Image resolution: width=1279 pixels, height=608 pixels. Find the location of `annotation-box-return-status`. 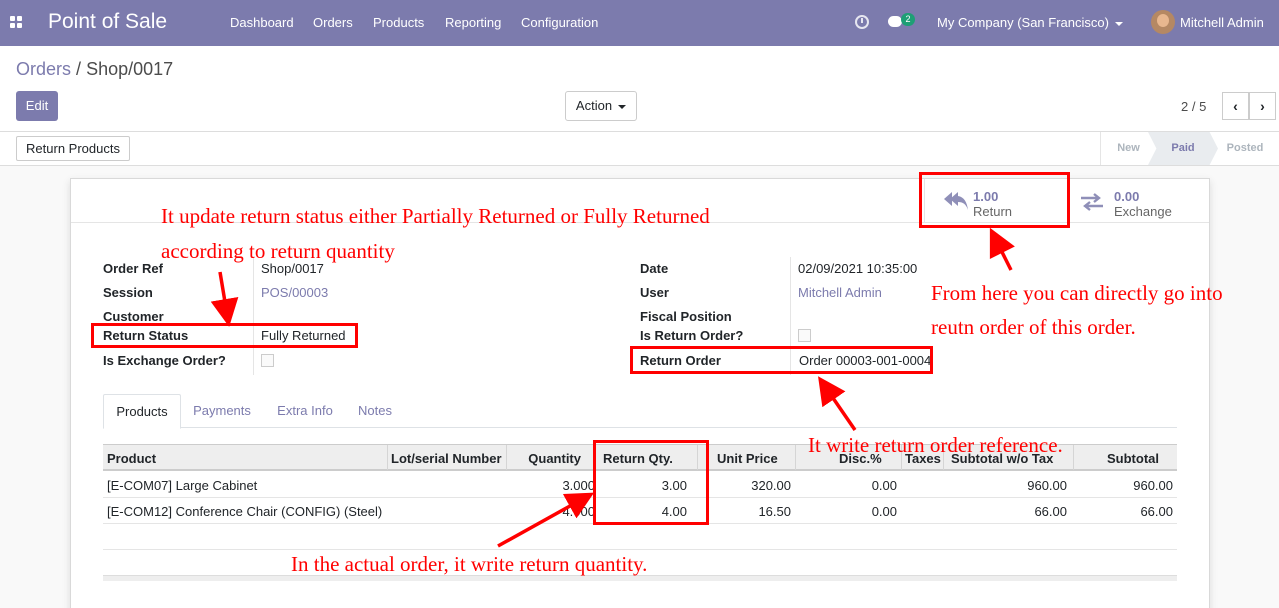

annotation-box-return-status is located at coordinates (224, 335).